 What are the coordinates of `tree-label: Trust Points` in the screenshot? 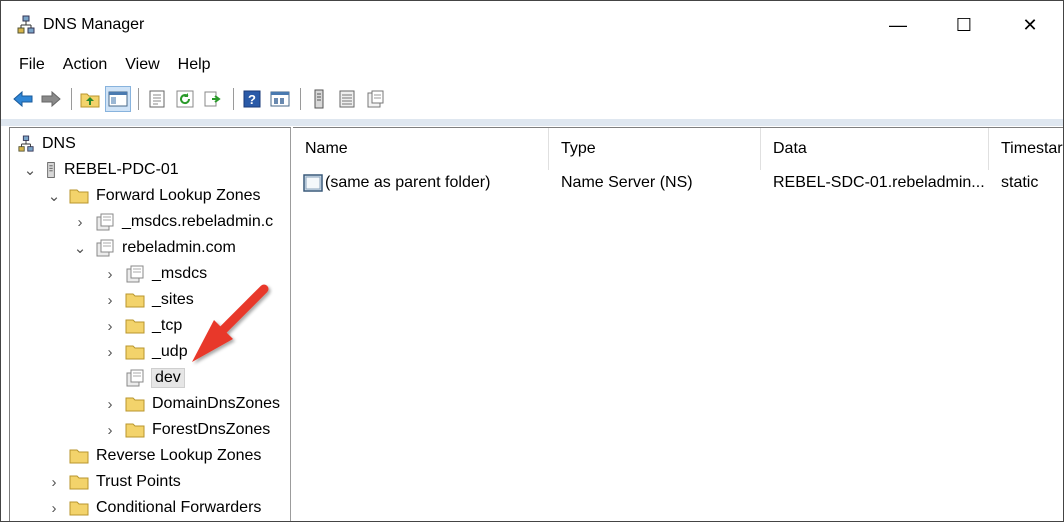 It's located at (138, 481).